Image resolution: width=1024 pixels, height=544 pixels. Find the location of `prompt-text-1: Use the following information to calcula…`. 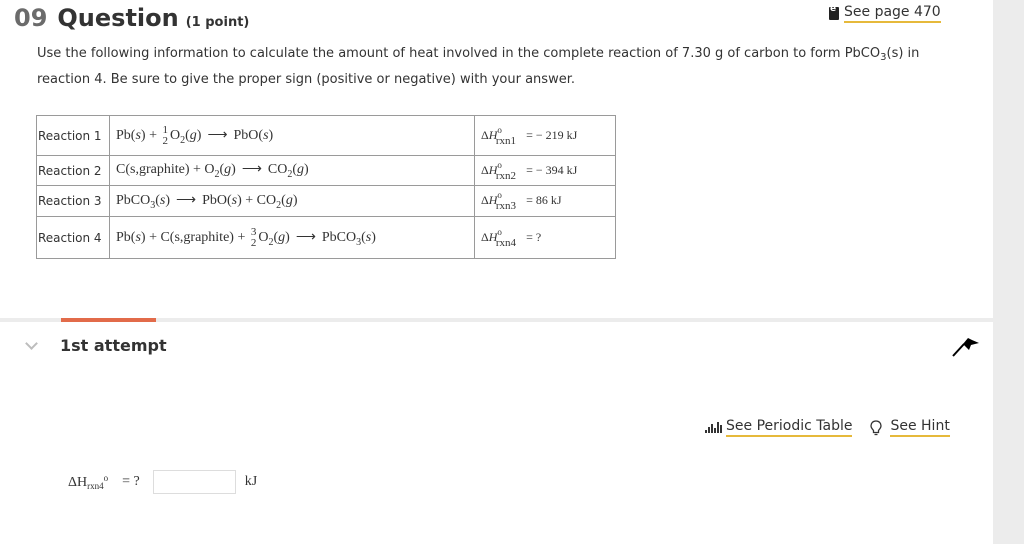

prompt-text-1: Use the following information to calcula… is located at coordinates (459, 53).